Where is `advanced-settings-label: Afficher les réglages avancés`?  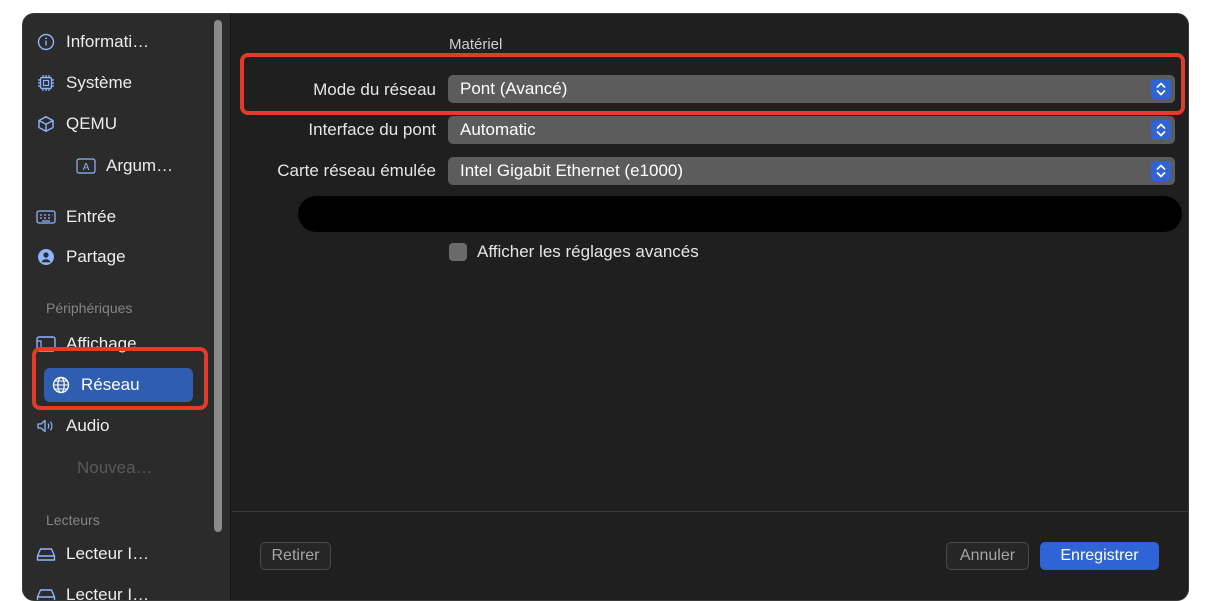
advanced-settings-label: Afficher les réglages avancés is located at coordinates (588, 251).